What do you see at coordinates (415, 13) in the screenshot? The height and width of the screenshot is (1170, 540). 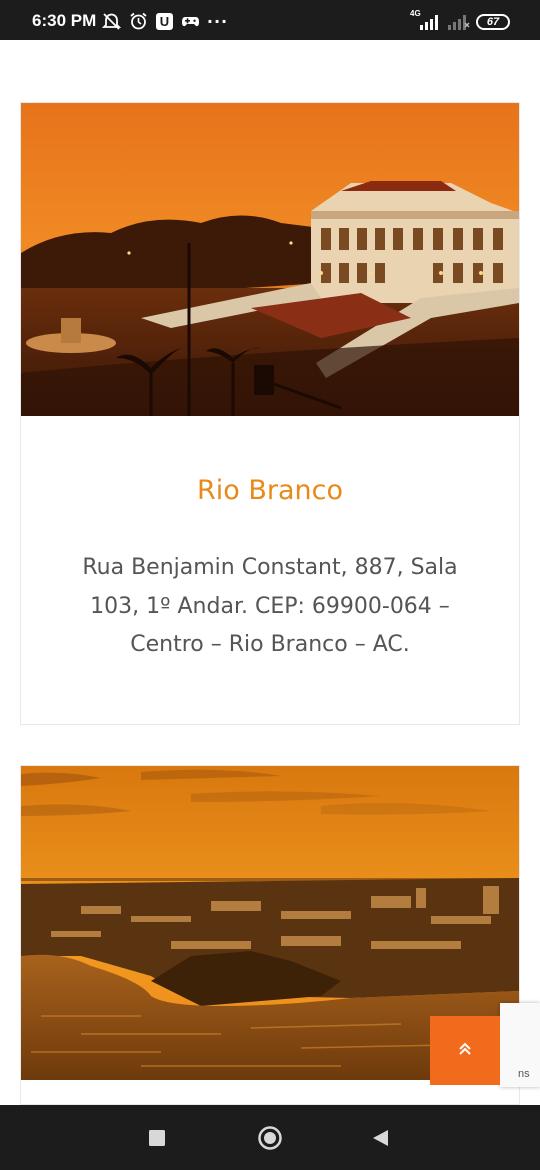 I see `network-type: 4G` at bounding box center [415, 13].